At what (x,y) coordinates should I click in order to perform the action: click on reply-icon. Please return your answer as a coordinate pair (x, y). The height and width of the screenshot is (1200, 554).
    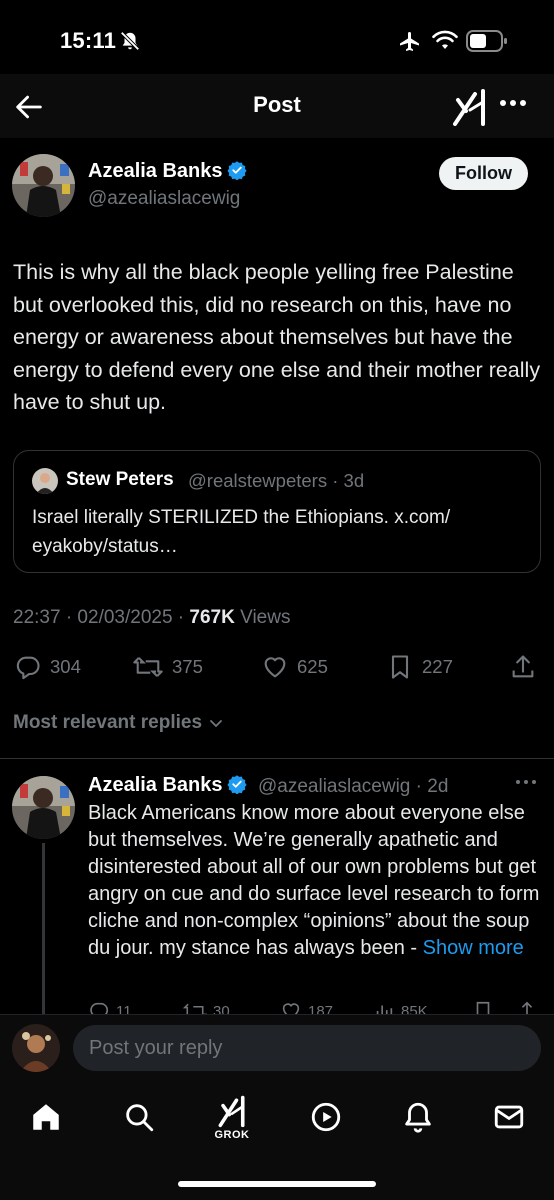
    Looking at the image, I should click on (28, 668).